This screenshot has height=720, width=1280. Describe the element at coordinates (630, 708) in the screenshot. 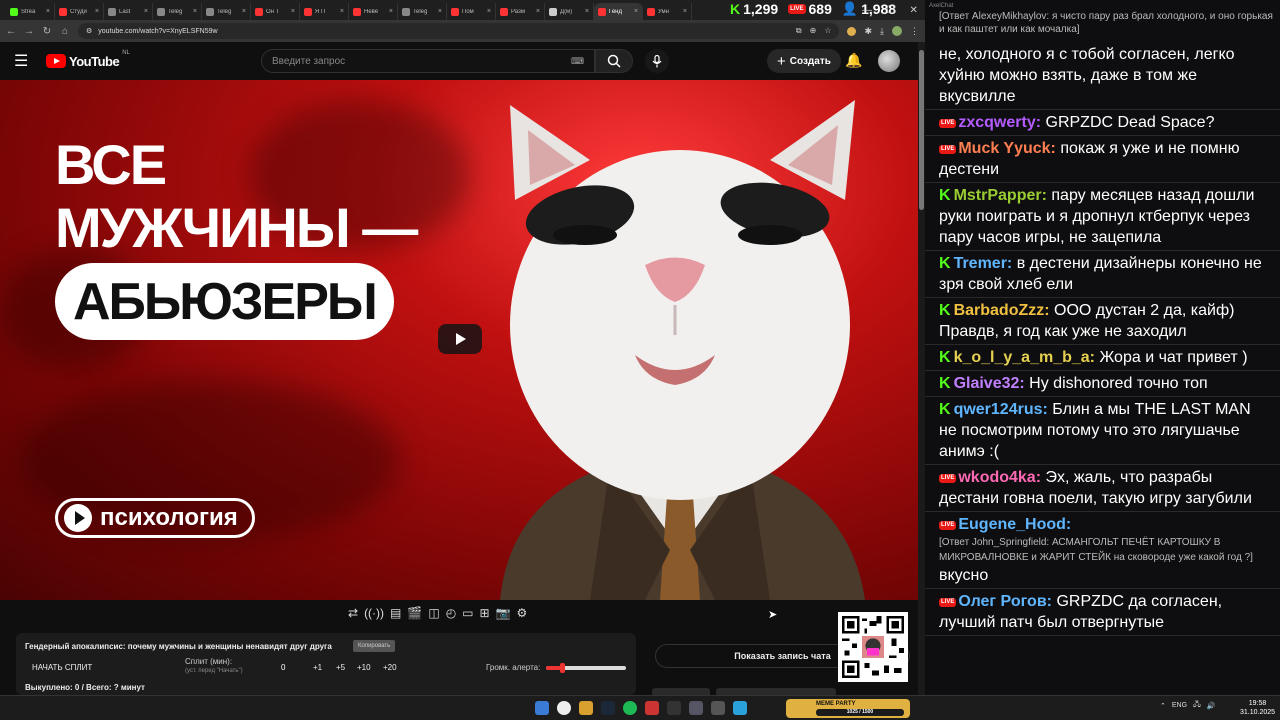

I see `spotify-icon` at that location.